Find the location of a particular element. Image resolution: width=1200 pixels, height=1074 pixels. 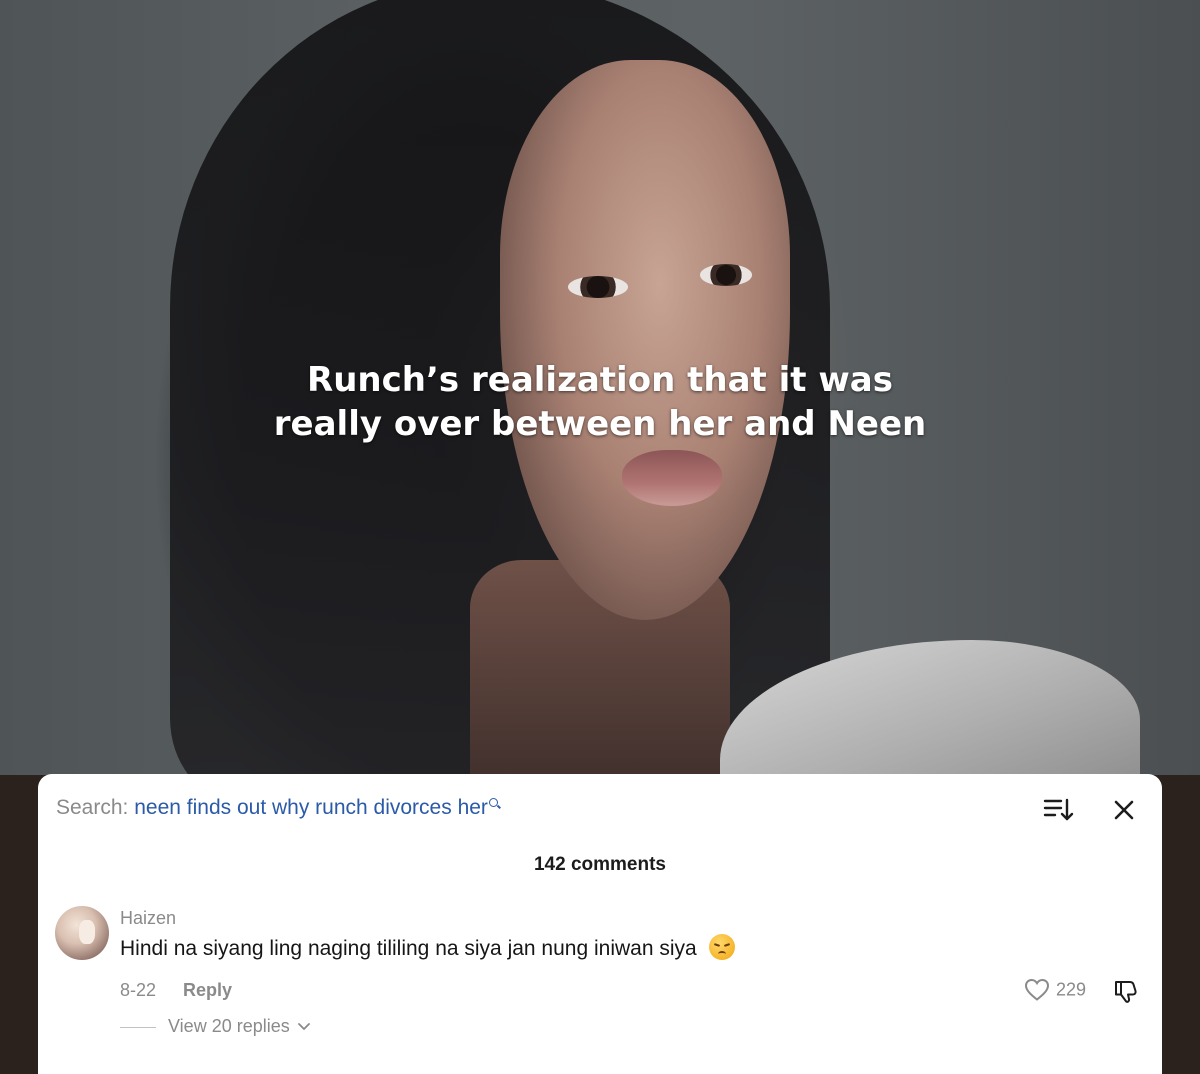

like-button: 229 is located at coordinates (1055, 992).